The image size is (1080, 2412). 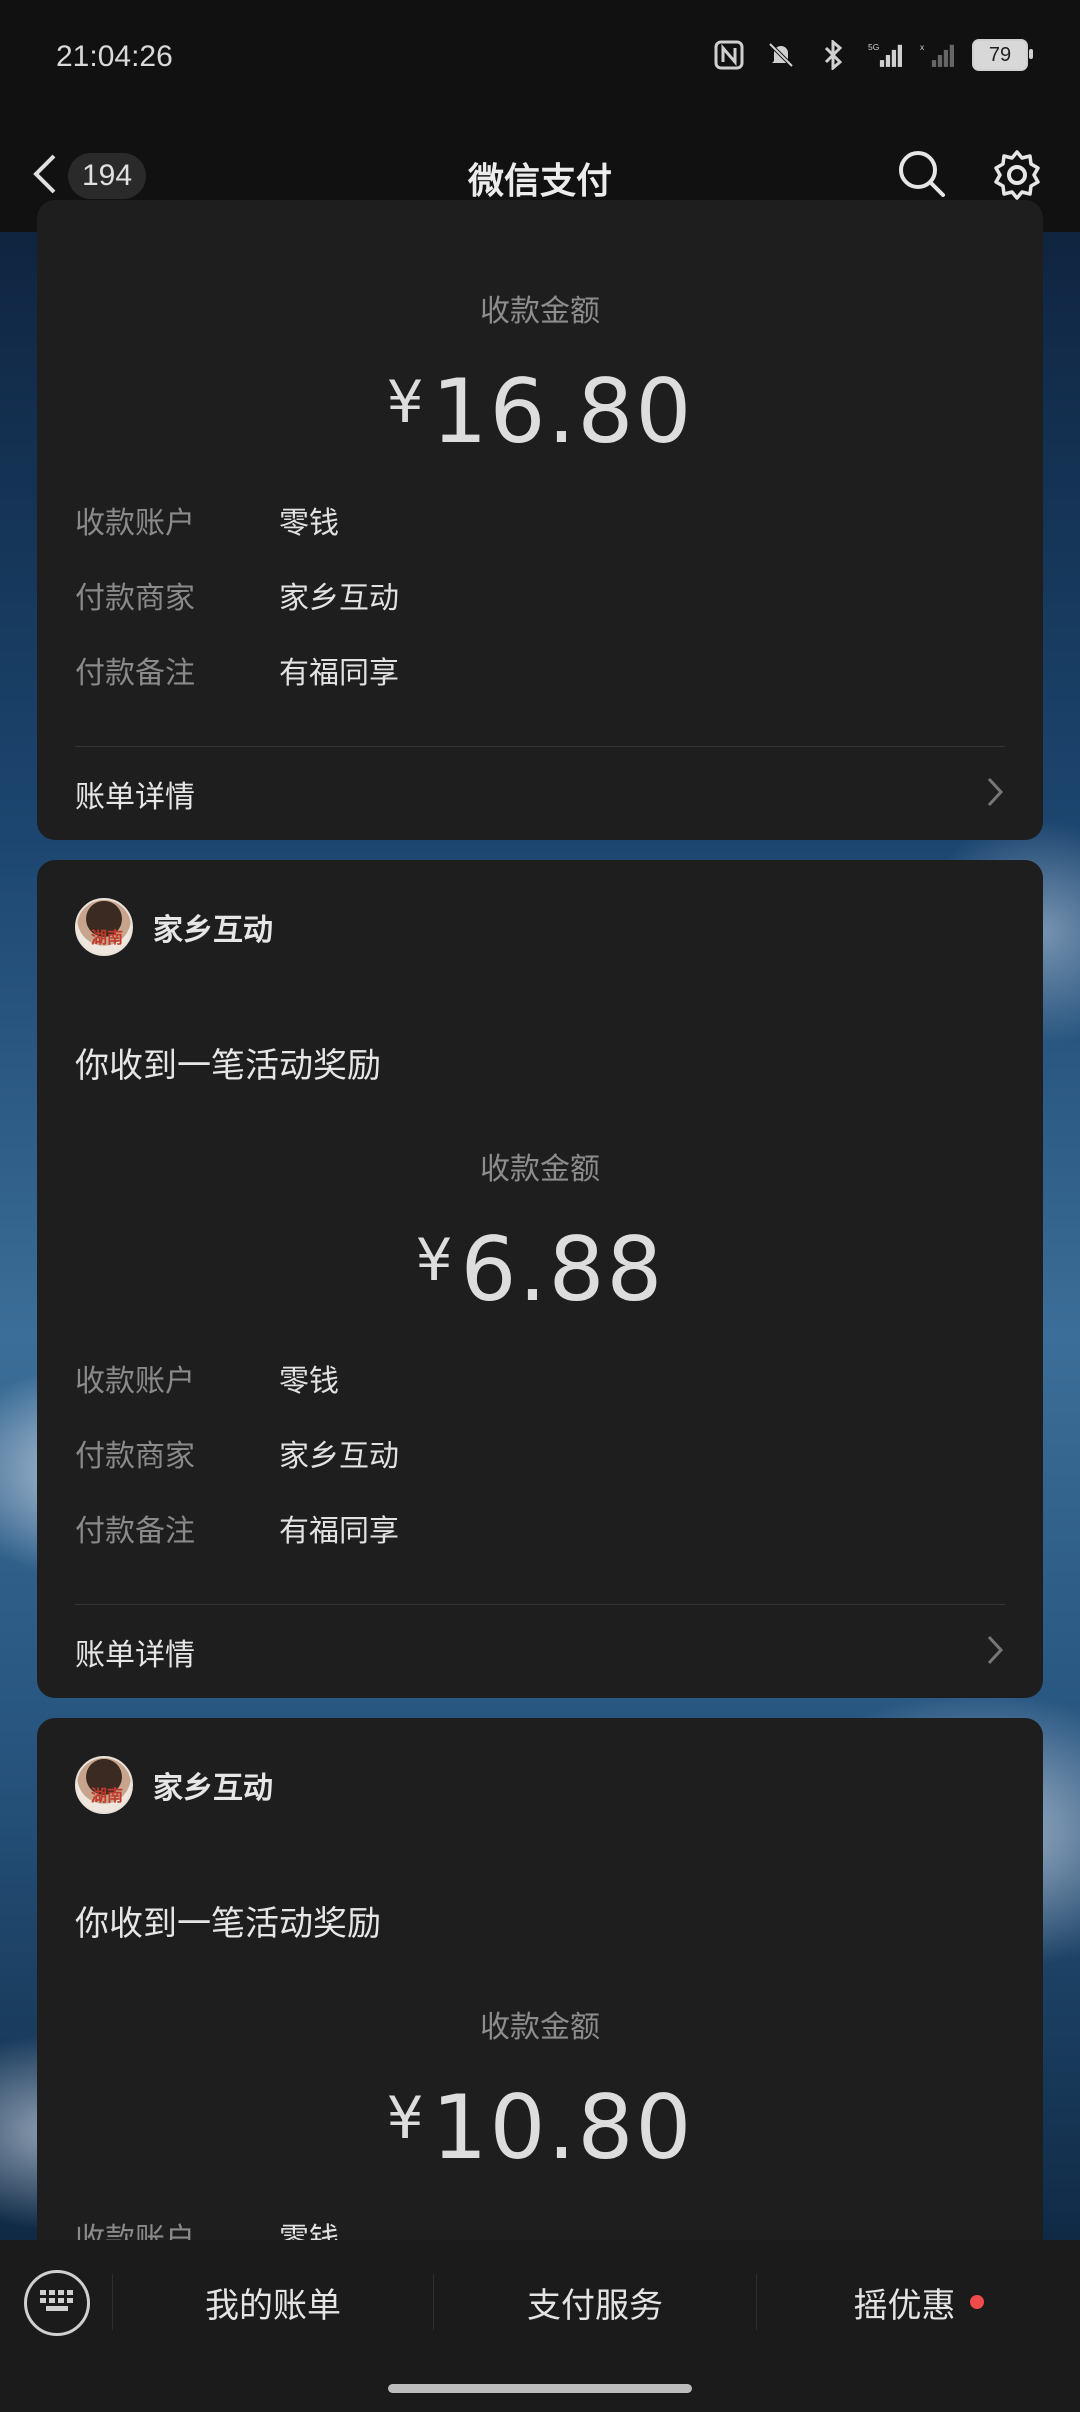 I want to click on tab-shake-deals: 摇优惠, so click(x=918, y=2302).